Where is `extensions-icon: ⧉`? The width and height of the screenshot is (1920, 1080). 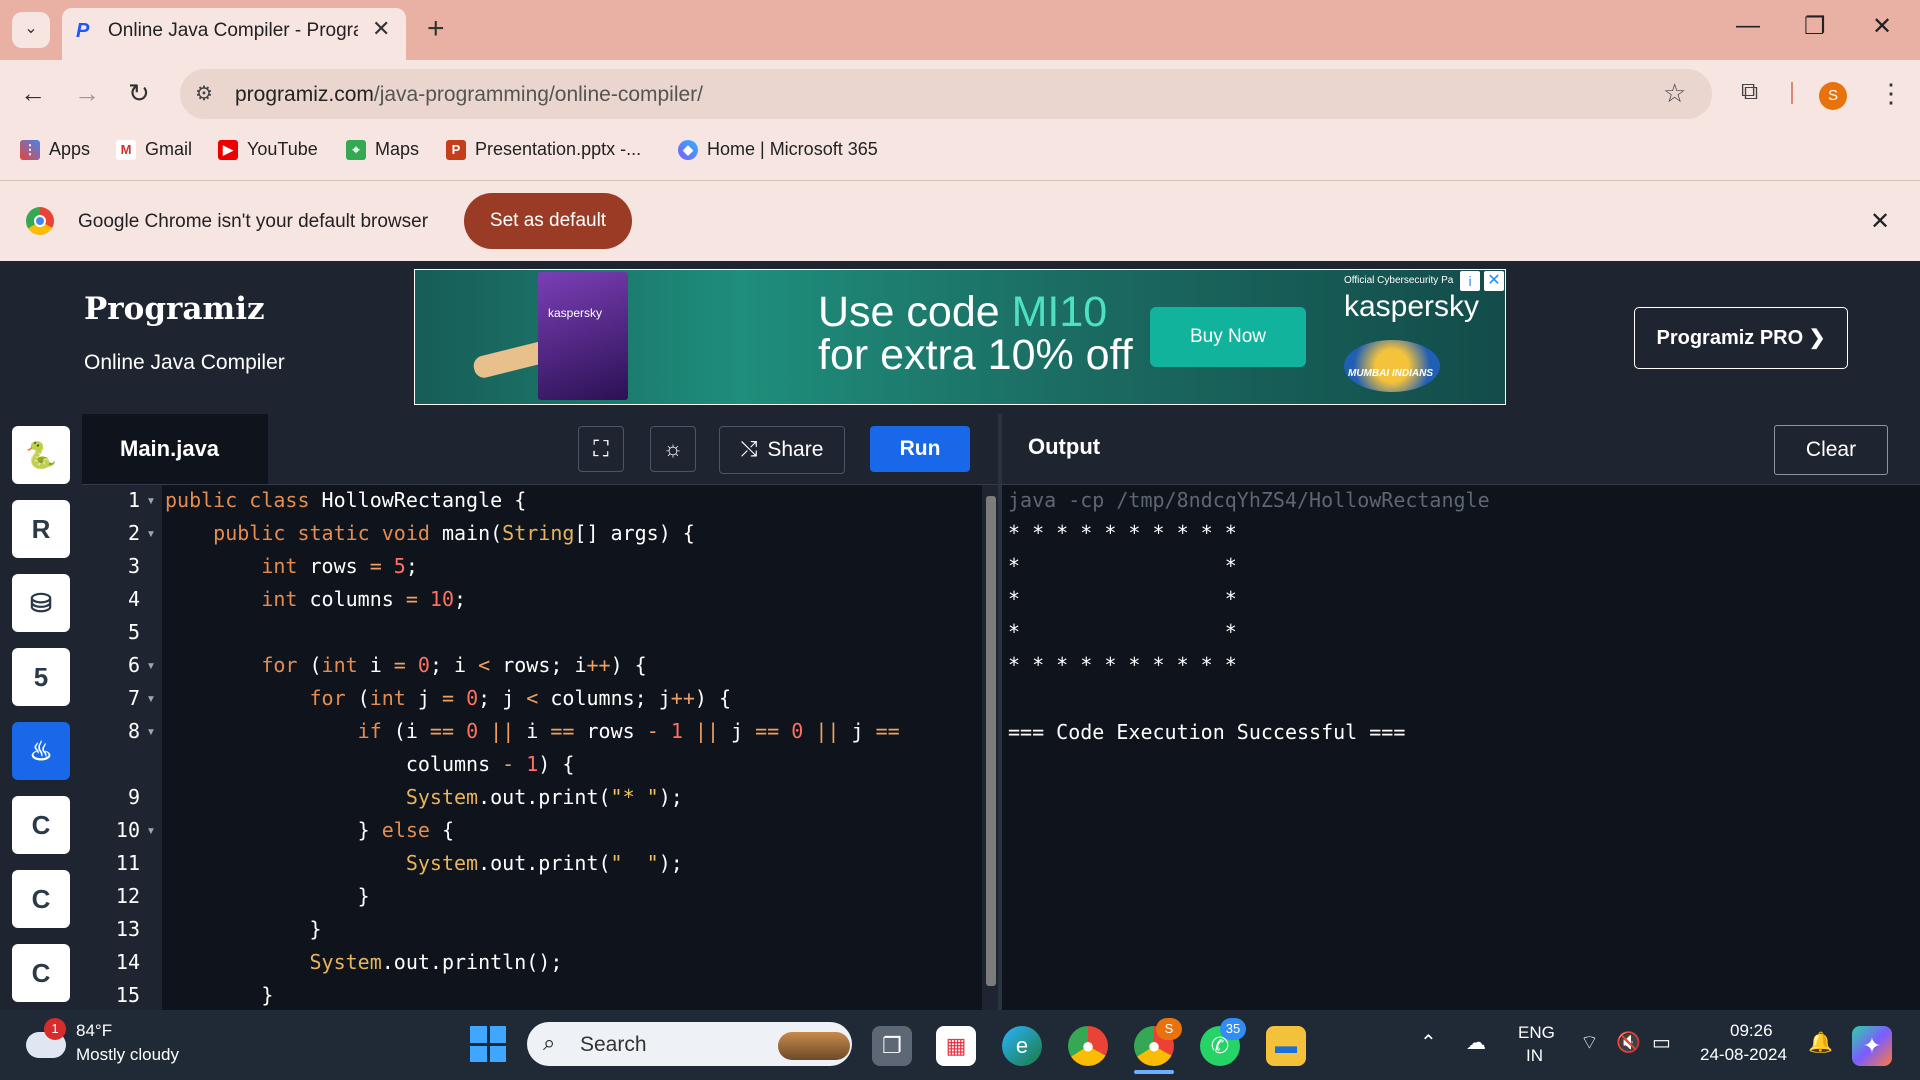
extensions-icon: ⧉ is located at coordinates (1749, 92).